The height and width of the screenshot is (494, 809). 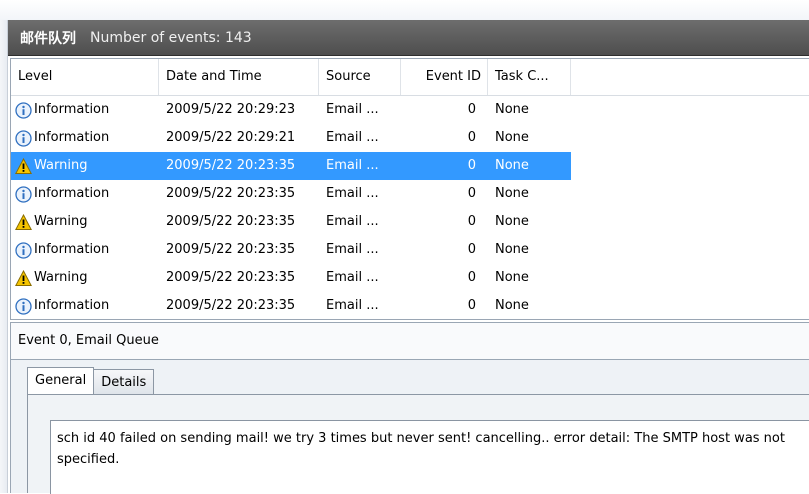 I want to click on detail-title: Event 0, Email Queue, so click(x=409, y=341).